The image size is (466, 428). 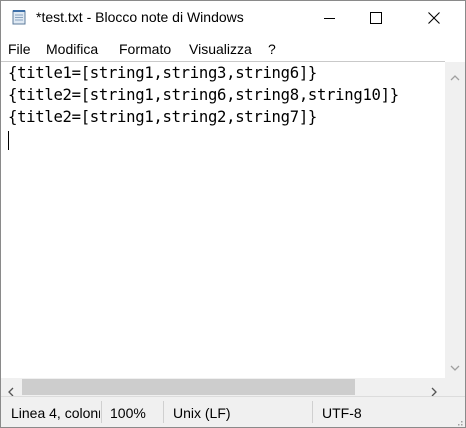 I want to click on menu-formato: Formato, so click(x=145, y=49).